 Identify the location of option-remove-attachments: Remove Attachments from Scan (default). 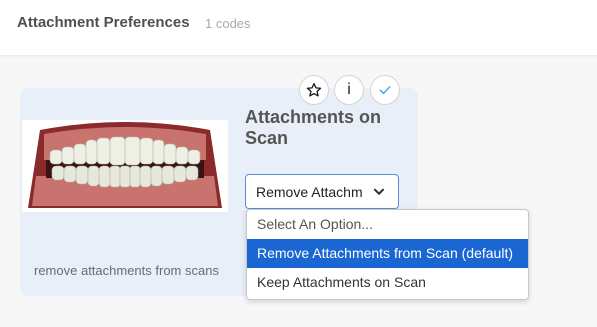
(387, 253).